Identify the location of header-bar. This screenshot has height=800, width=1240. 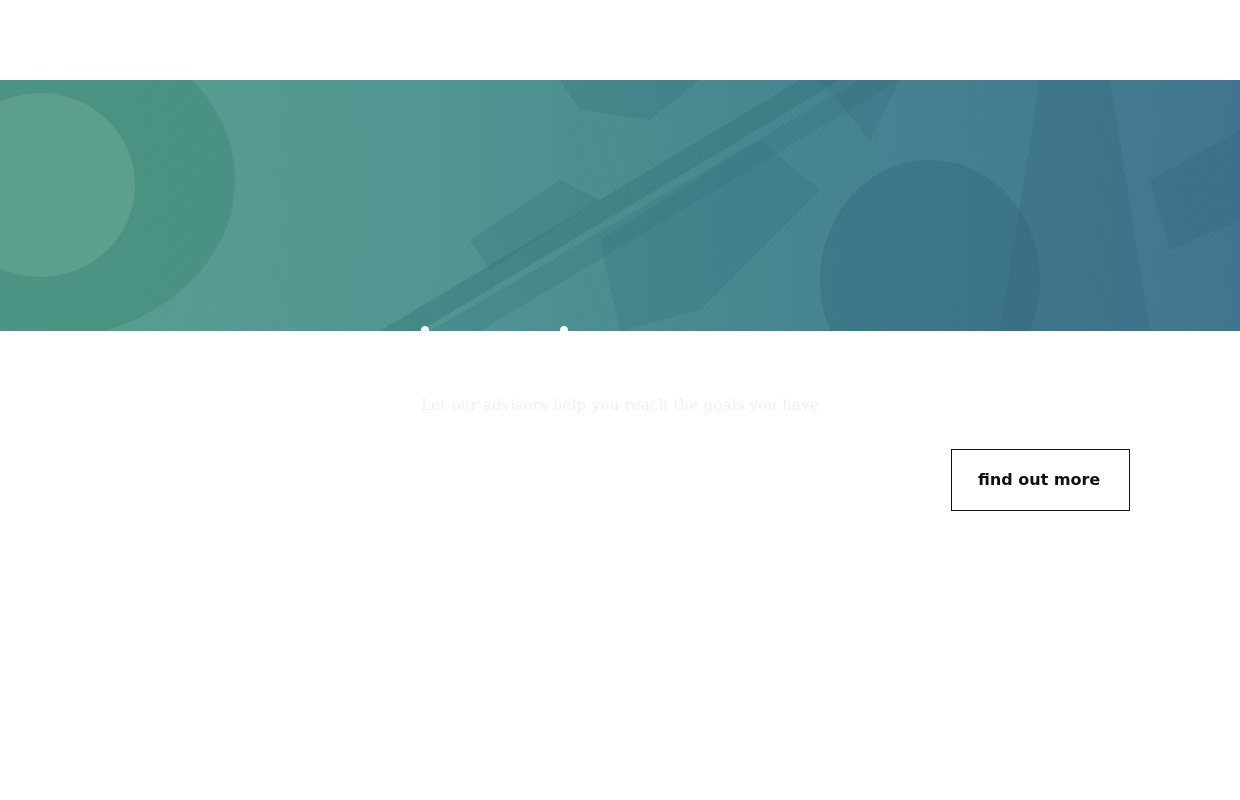
(620, 40).